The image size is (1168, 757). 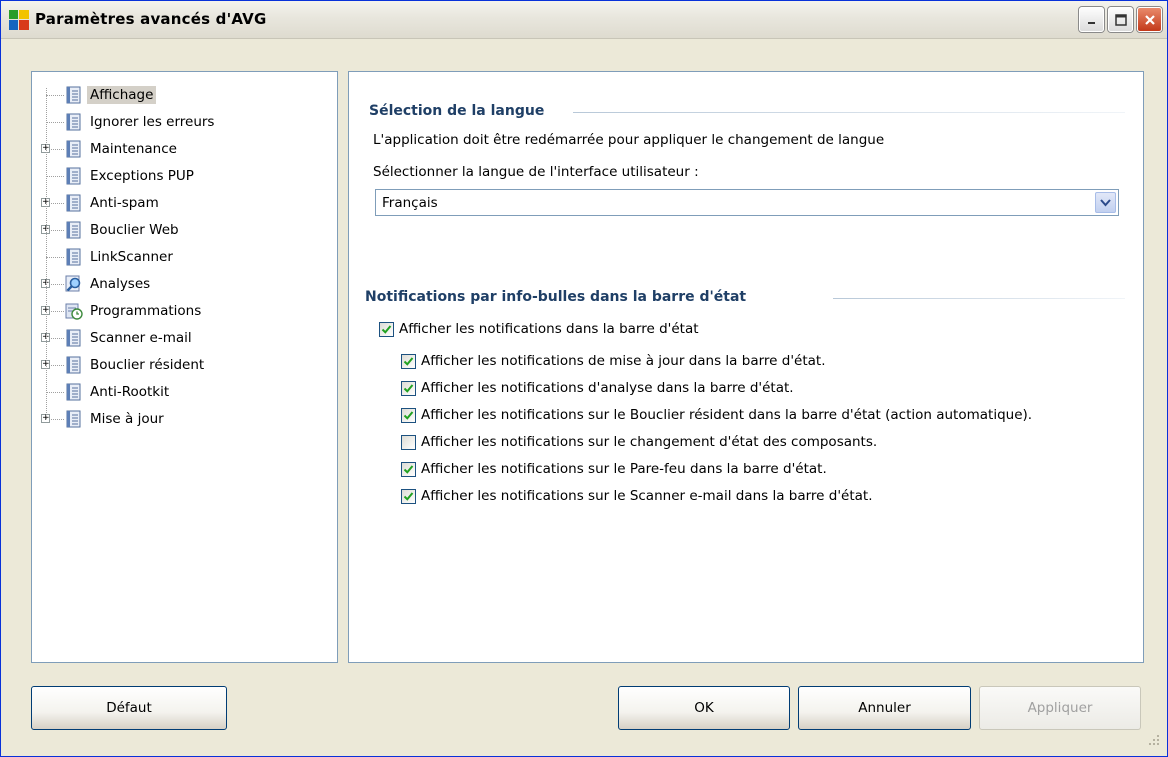 I want to click on tree-item-label: Bouclier Web, so click(x=134, y=230).